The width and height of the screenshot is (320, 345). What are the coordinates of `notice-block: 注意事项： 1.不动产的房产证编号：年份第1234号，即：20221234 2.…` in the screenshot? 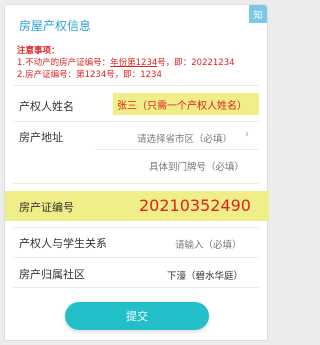 It's located at (140, 63).